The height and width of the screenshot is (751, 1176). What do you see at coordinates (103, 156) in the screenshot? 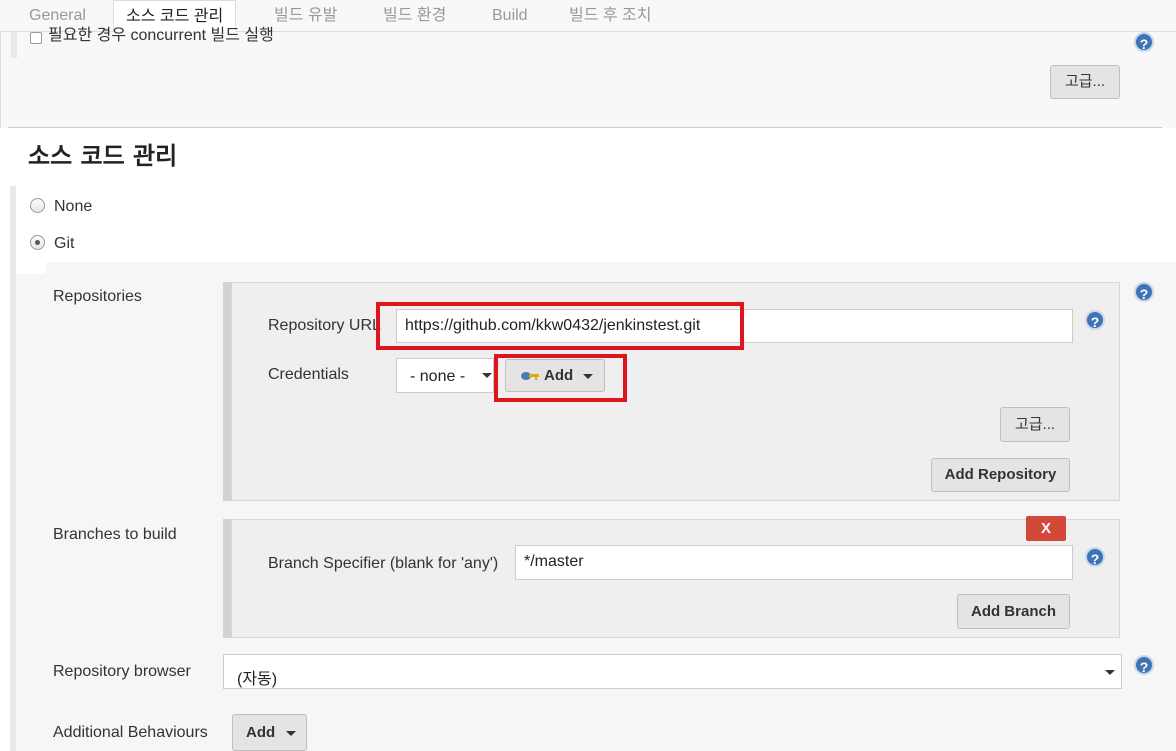
I see `page-title: 소스 코드 관리` at bounding box center [103, 156].